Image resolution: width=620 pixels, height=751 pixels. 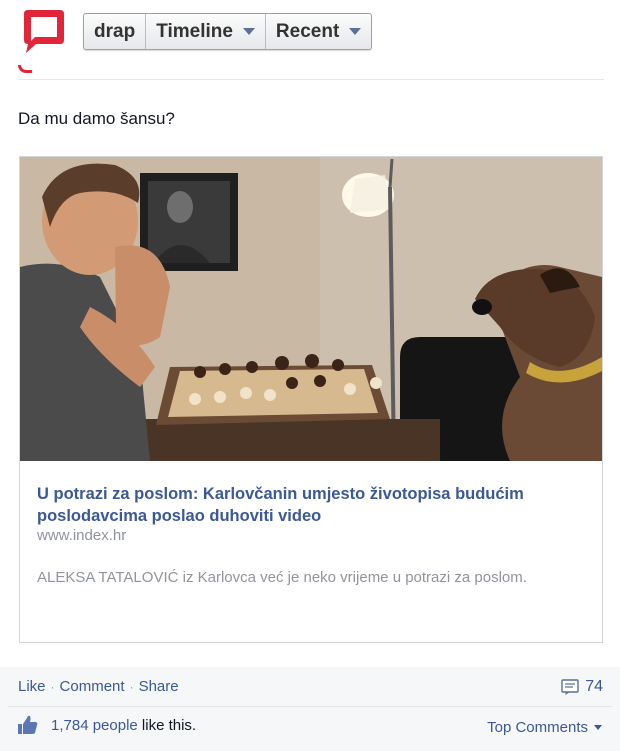 What do you see at coordinates (43, 31) in the screenshot?
I see `app-logo-icon` at bounding box center [43, 31].